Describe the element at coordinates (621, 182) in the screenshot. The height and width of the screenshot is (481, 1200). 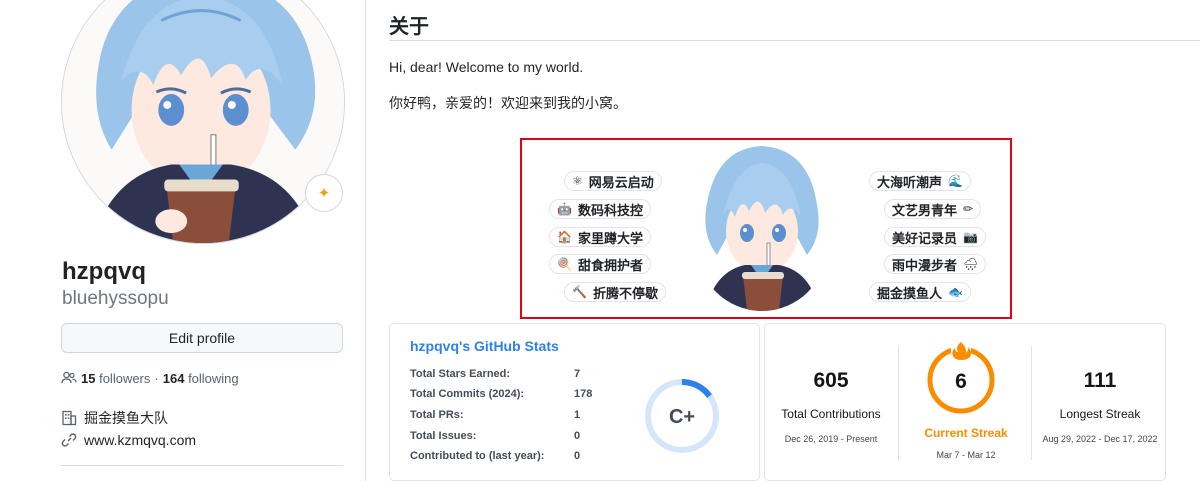
I see `tag-label: 网易云启动` at that location.